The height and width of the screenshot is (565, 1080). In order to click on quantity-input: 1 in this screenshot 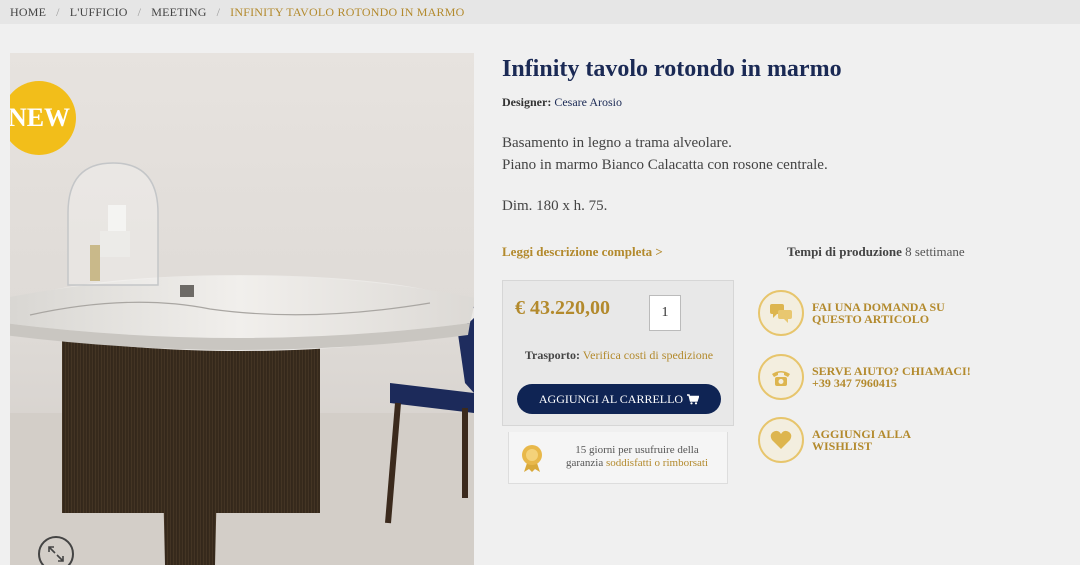, I will do `click(665, 313)`.